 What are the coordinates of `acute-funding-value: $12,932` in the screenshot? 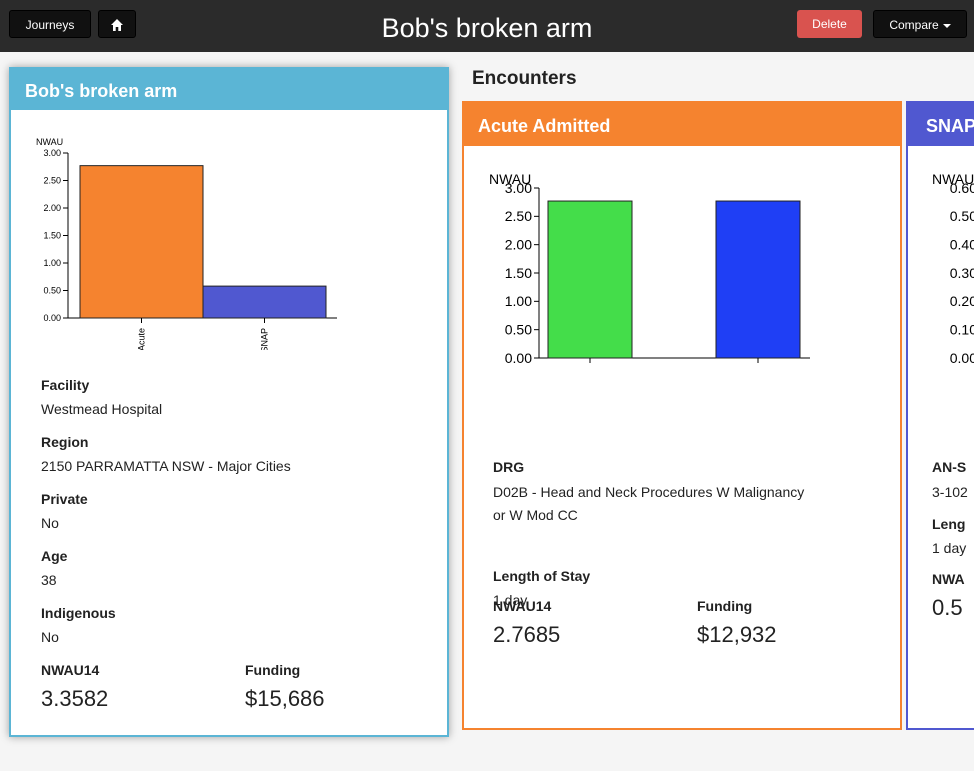 It's located at (737, 634).